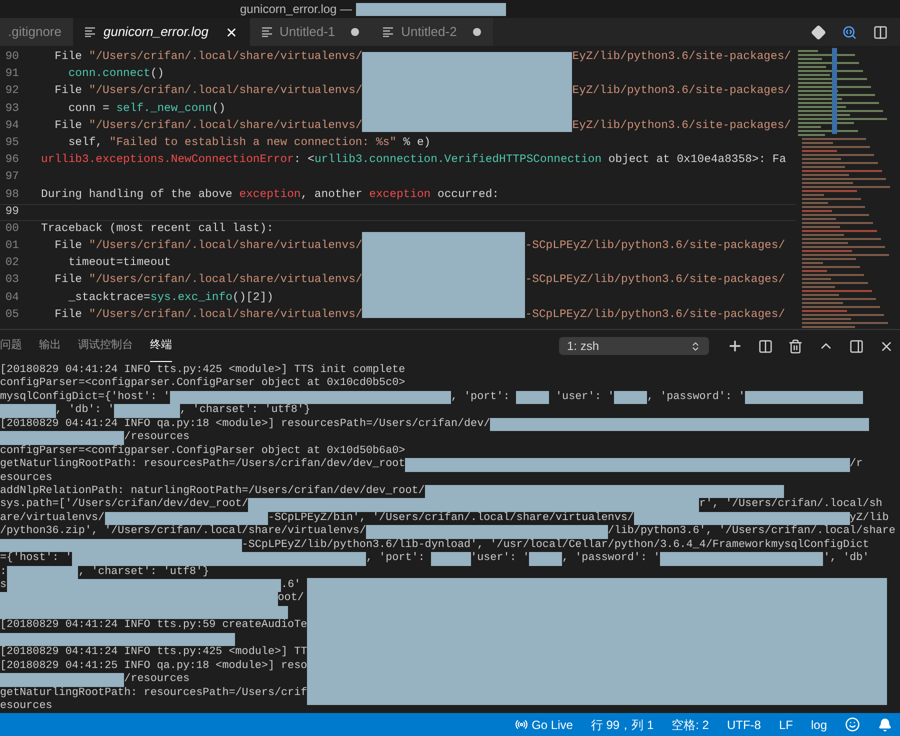 The image size is (900, 736). I want to click on terminal-text: [20180829 04:41:24 INFO qa.py:18 <module>] resourcesPath=/Users/crifan/dev/, so click(245, 424).